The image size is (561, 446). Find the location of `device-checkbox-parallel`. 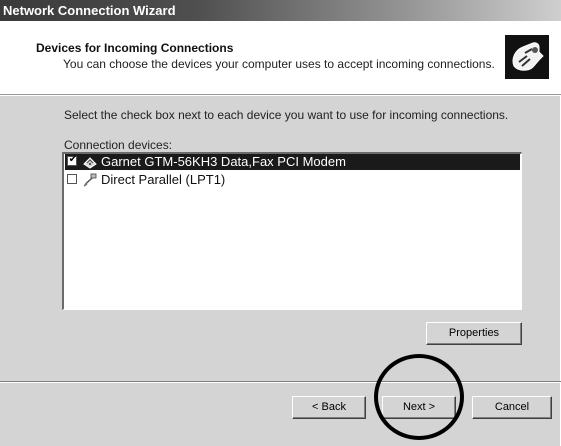

device-checkbox-parallel is located at coordinates (72, 179).